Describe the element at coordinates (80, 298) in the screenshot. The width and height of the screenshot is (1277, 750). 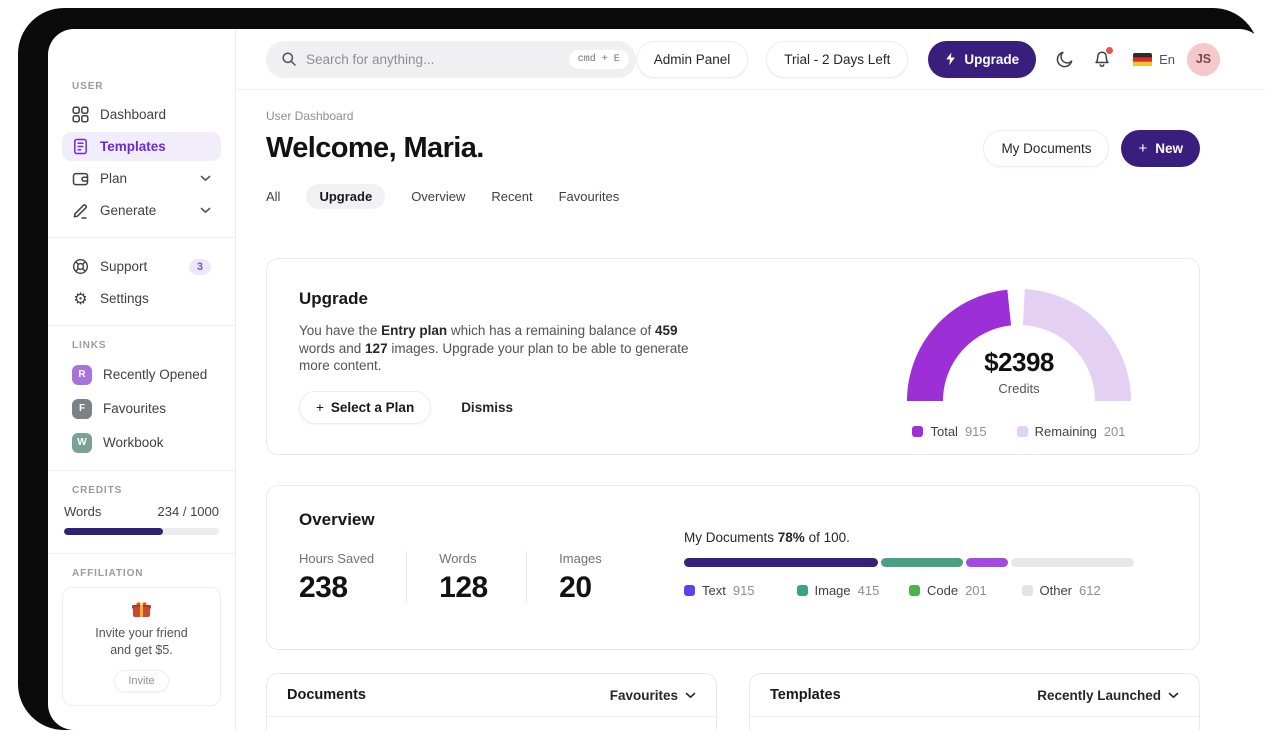
I see `gear-icon: ⚙` at that location.